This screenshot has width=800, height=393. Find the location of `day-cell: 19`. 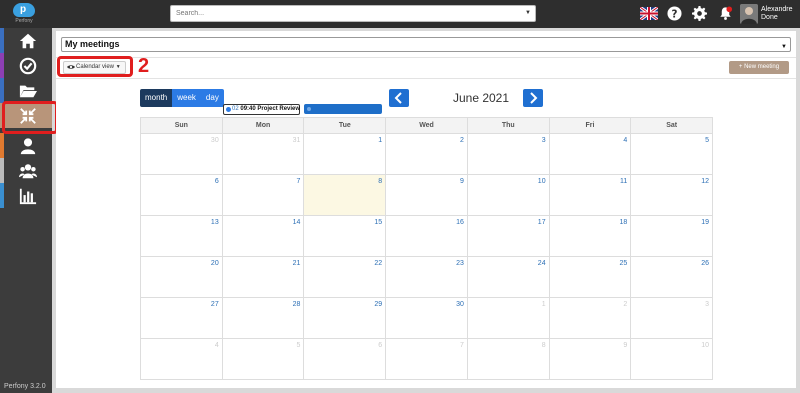

day-cell: 19 is located at coordinates (672, 236).